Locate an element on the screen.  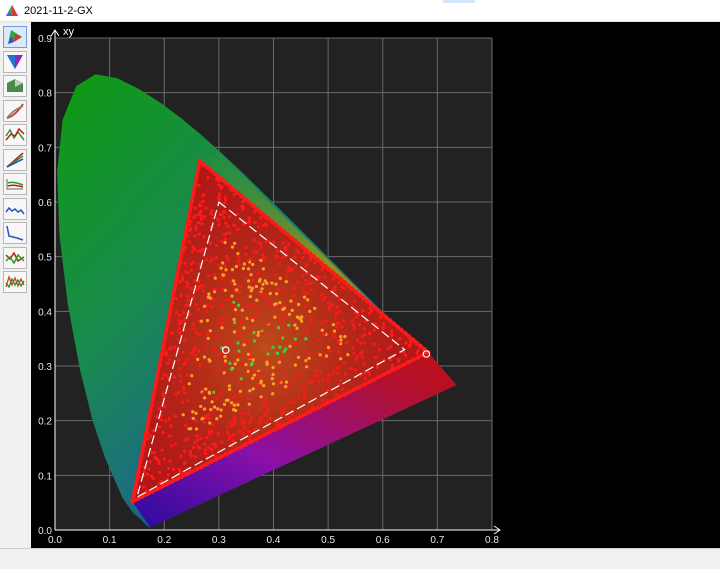
tone-curve-icon is located at coordinates (15, 110).